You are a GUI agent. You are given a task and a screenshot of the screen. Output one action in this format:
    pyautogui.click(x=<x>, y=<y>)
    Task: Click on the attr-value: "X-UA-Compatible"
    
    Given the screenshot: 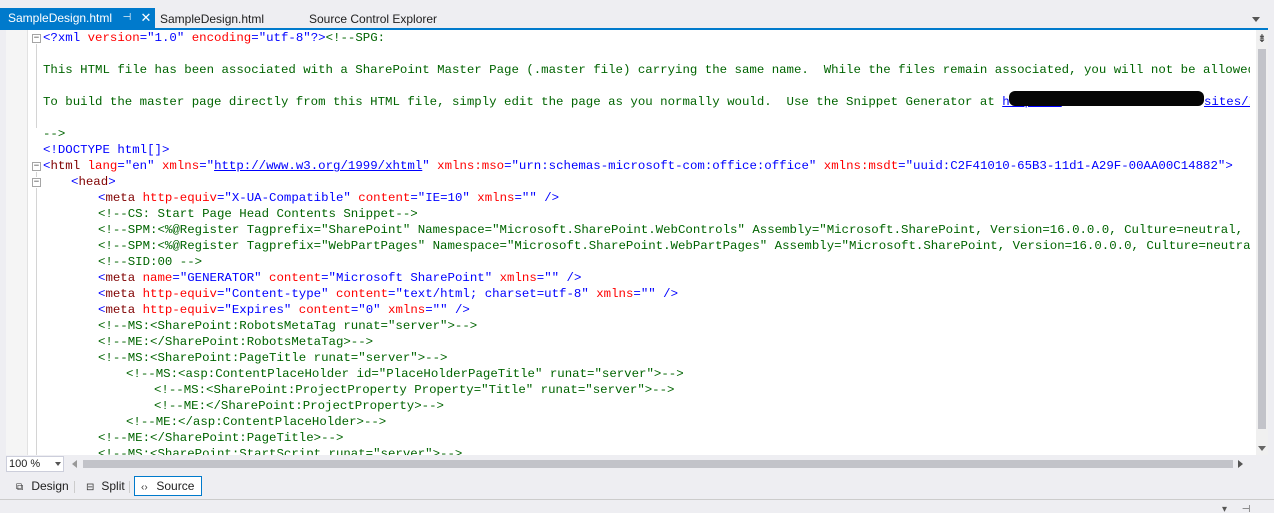 What is the action you would take?
    pyautogui.click(x=287, y=198)
    